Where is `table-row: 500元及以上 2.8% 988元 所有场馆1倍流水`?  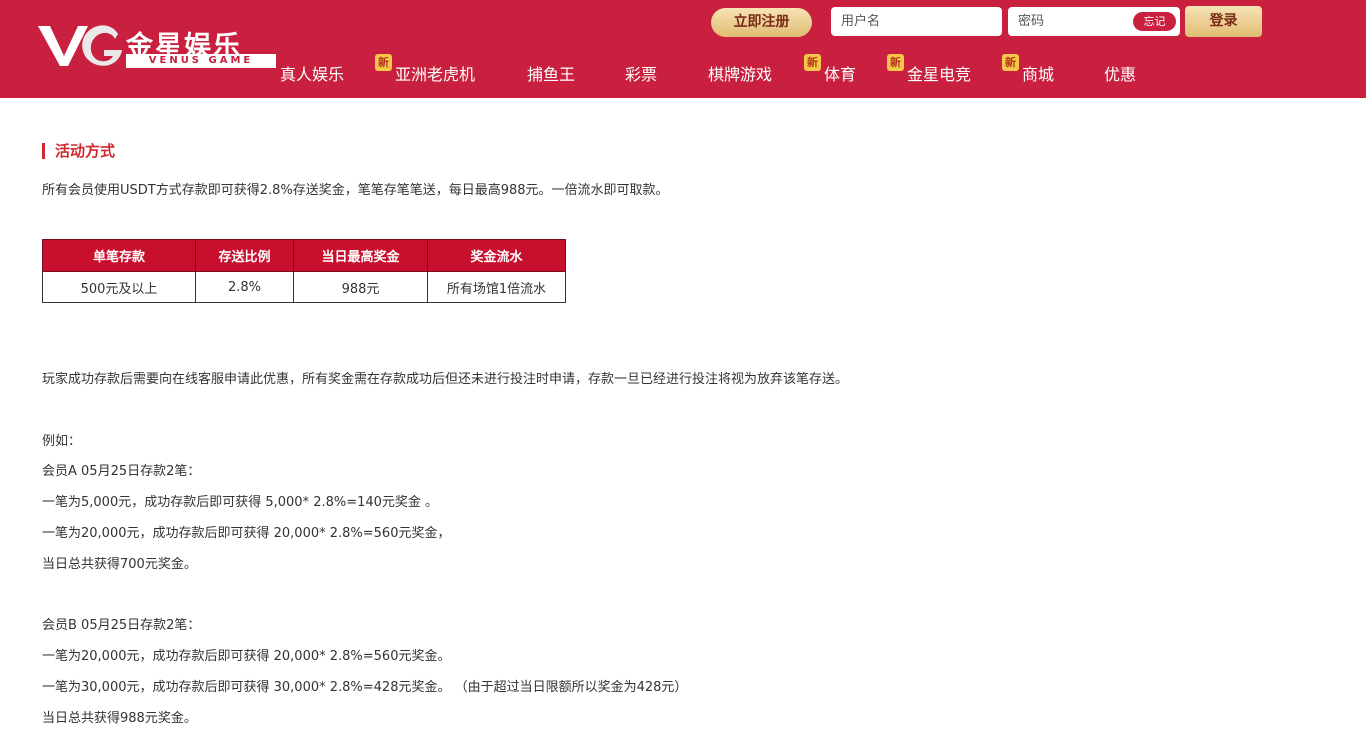
table-row: 500元及以上 2.8% 988元 所有场馆1倍流水 is located at coordinates (304, 287).